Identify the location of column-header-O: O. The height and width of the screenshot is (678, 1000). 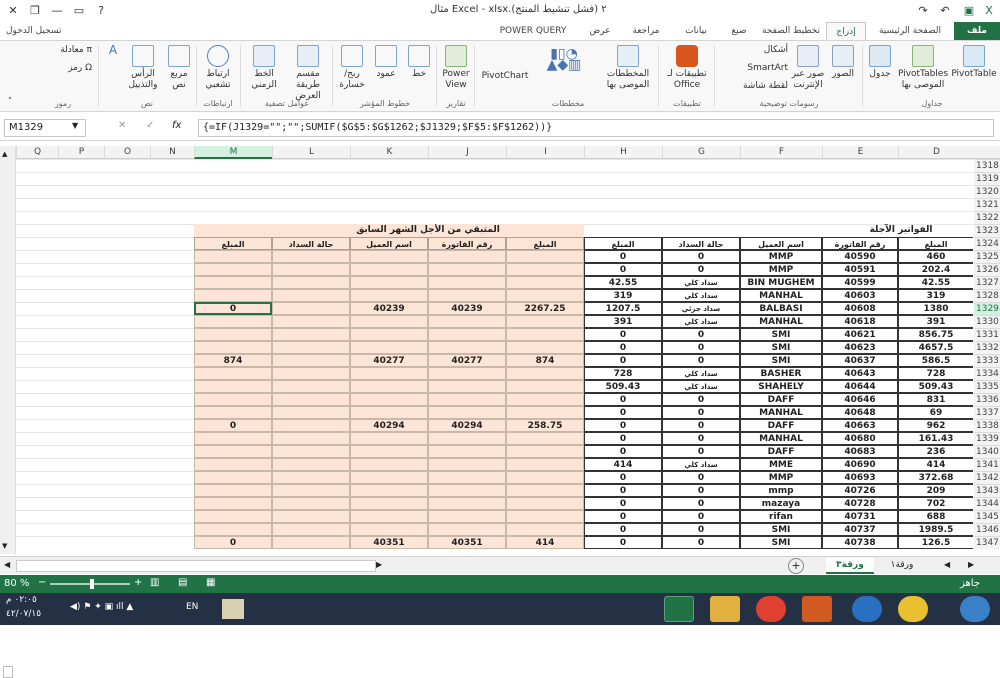
(127, 152).